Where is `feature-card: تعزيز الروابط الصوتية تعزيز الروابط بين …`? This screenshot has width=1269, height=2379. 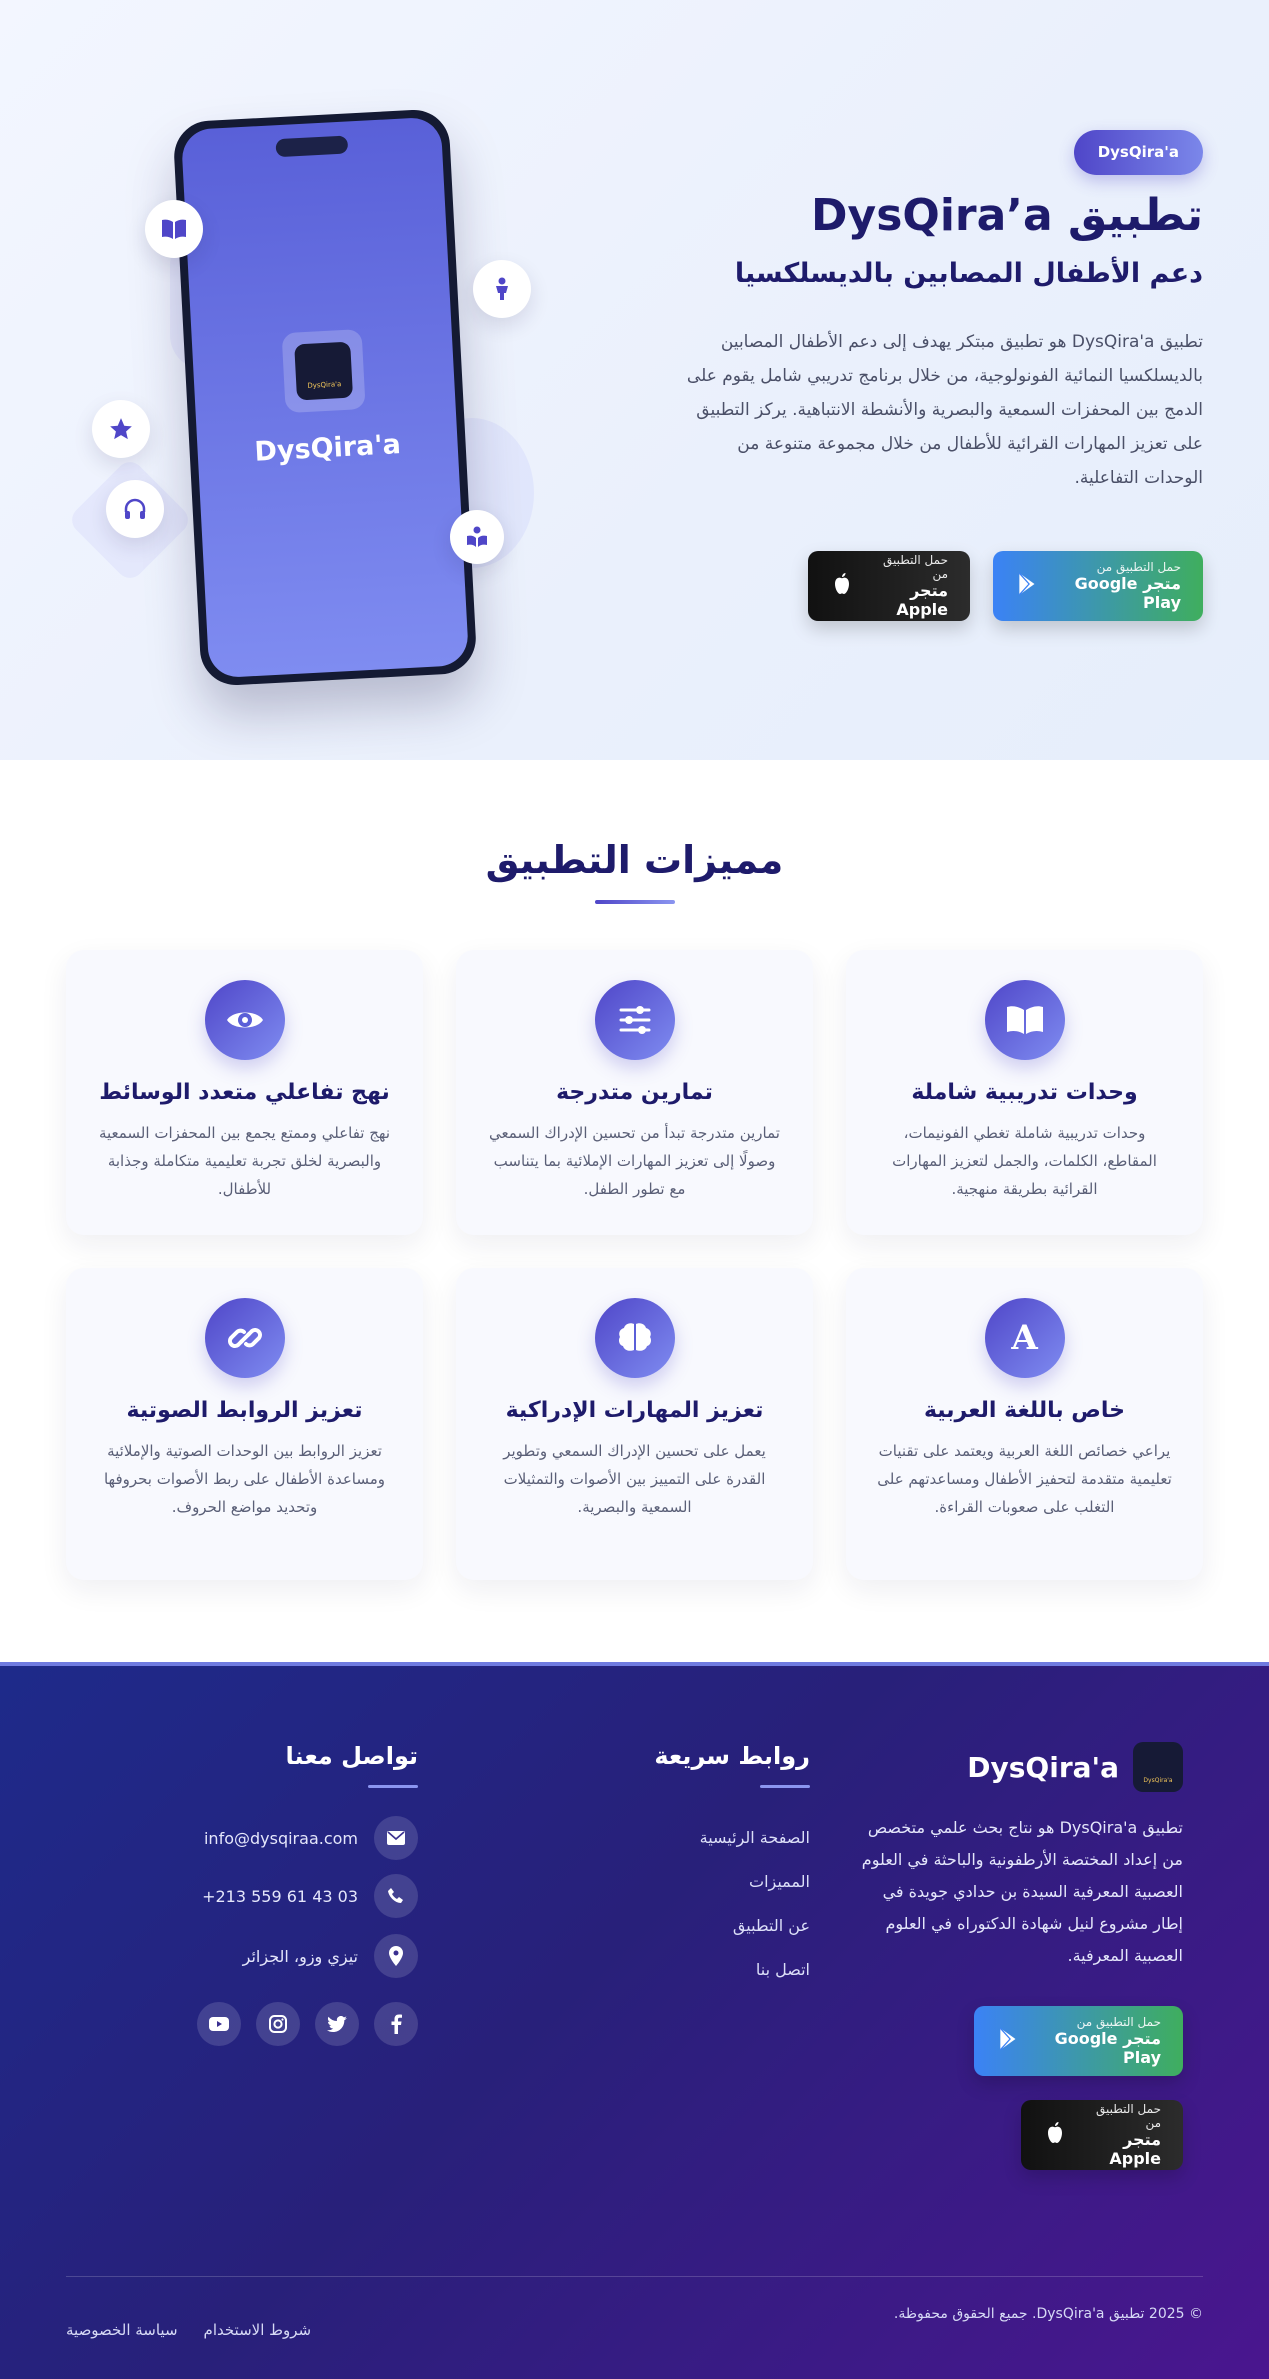
feature-card: تعزيز الروابط الصوتية تعزيز الروابط بين … is located at coordinates (244, 1424).